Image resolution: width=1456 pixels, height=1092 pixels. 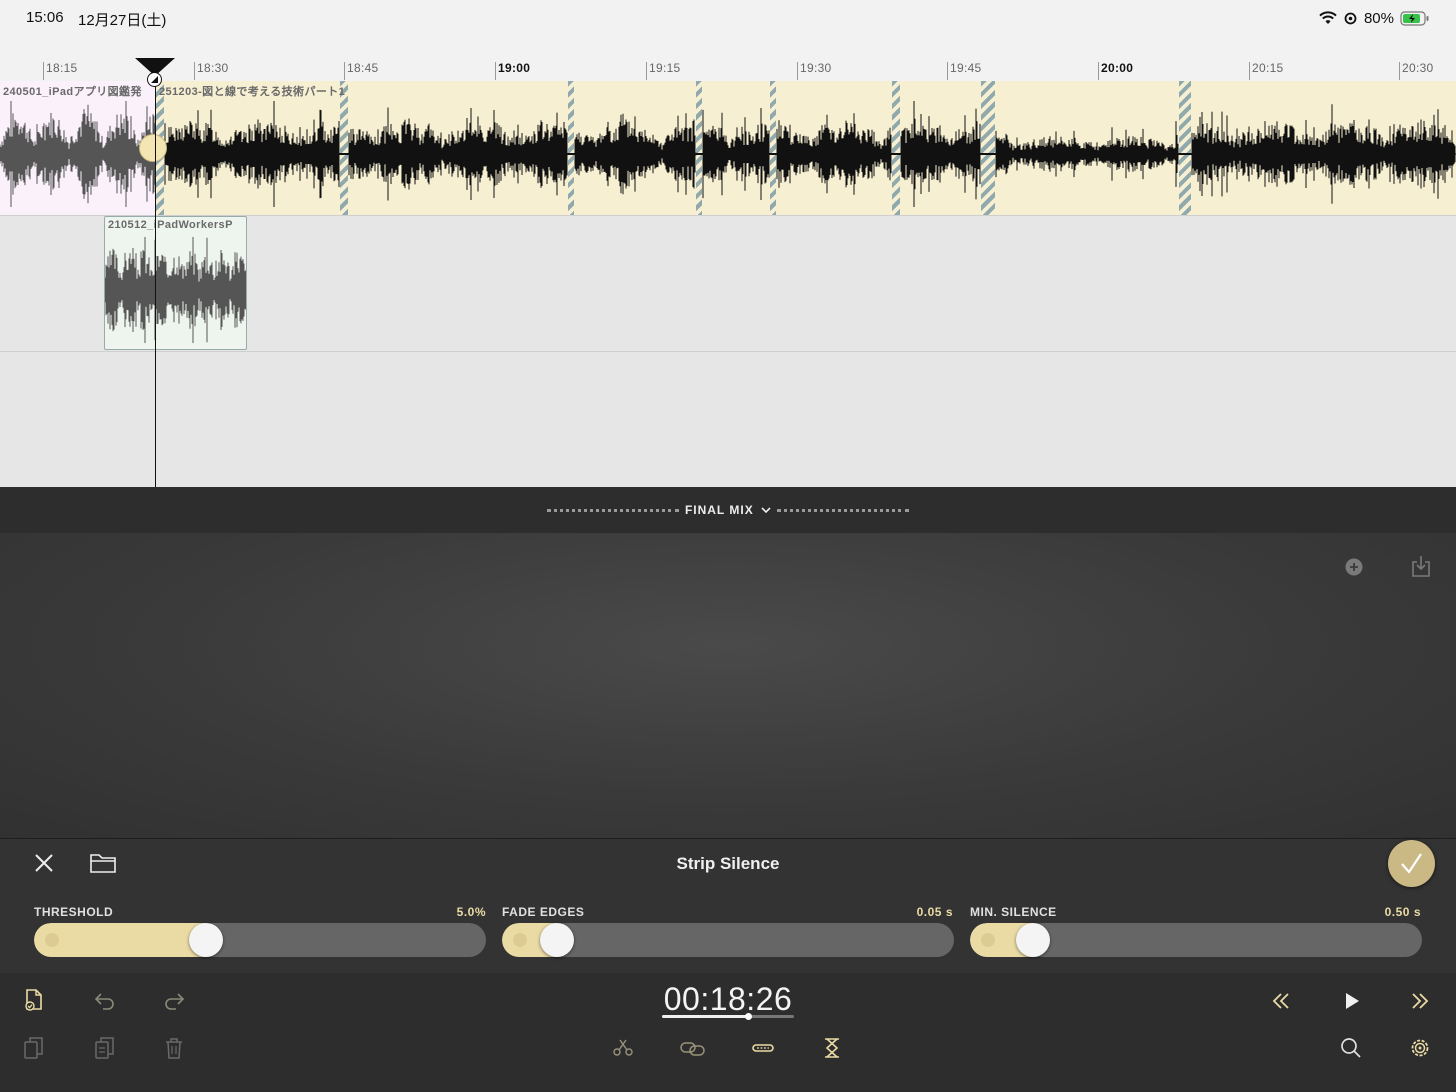 I want to click on ruler-tick-label: 18:15, so click(x=62, y=68).